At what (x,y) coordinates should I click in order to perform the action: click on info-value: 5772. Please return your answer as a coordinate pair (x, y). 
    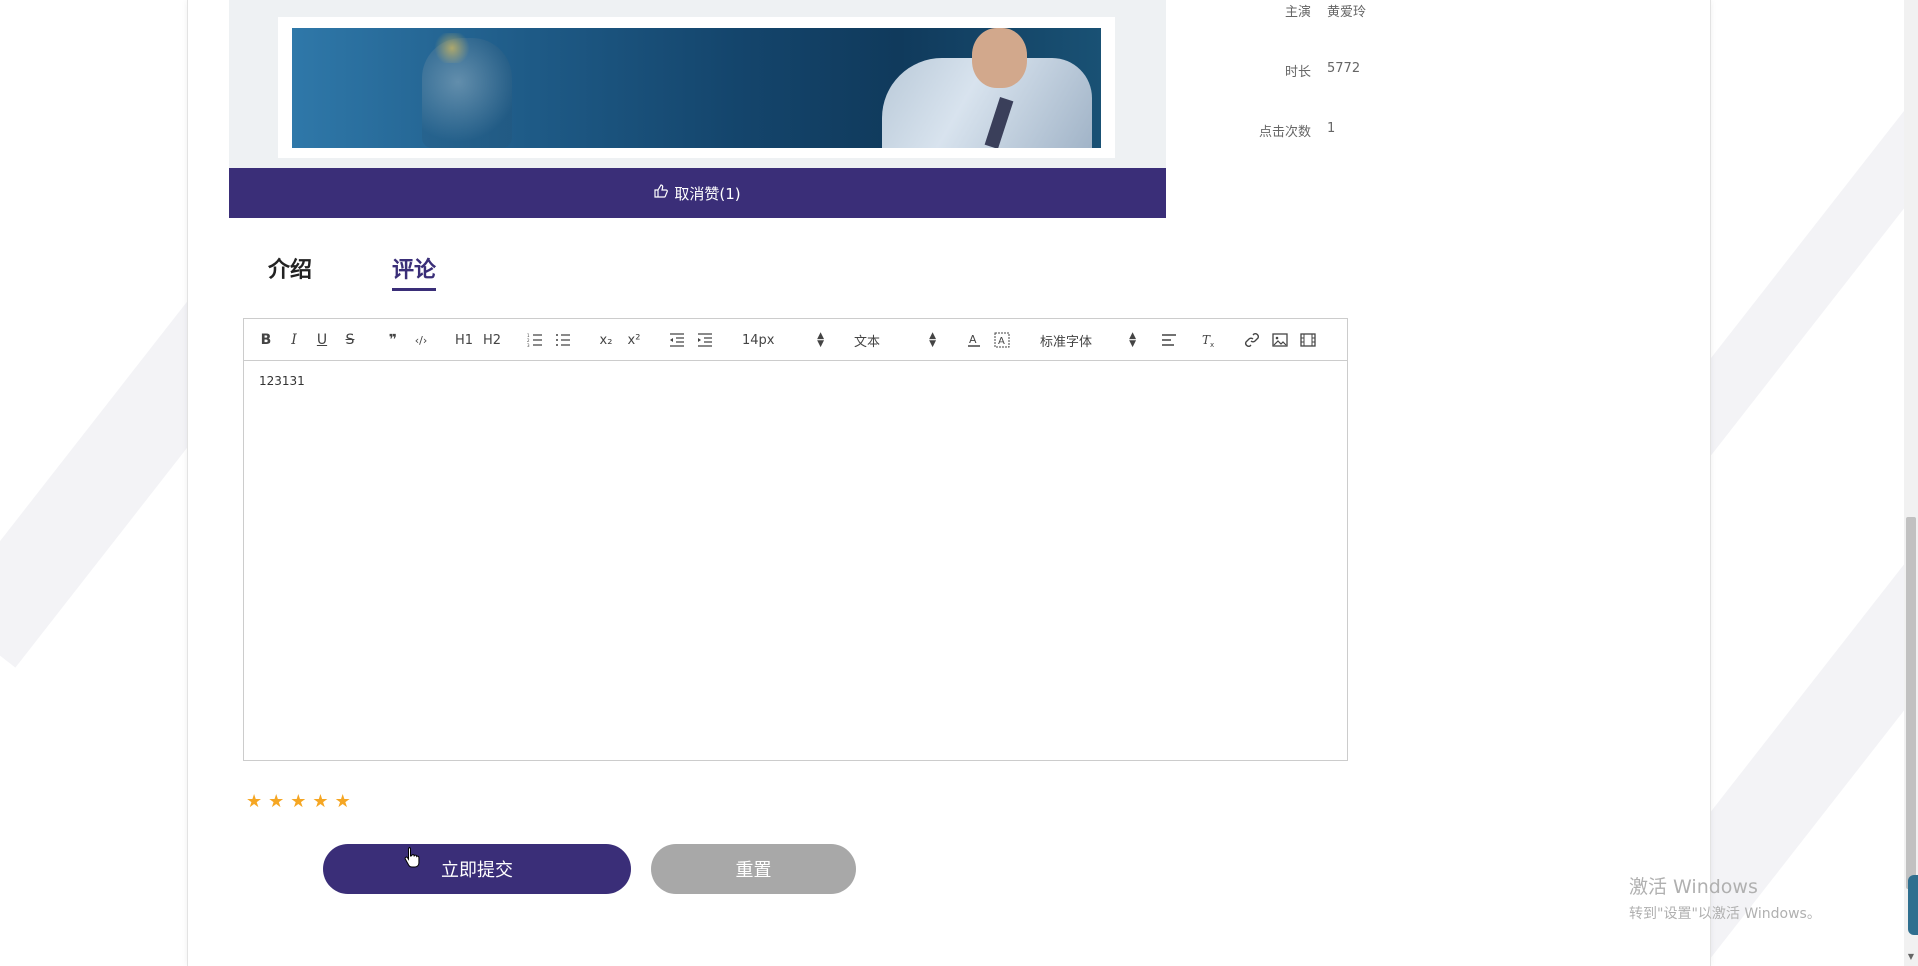
    Looking at the image, I should click on (1344, 68).